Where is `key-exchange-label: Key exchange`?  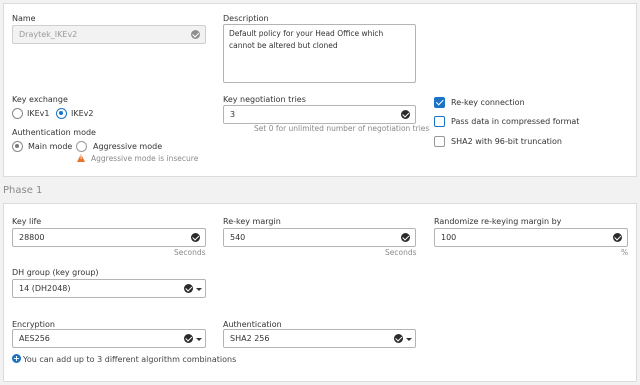
key-exchange-label: Key exchange is located at coordinates (40, 99).